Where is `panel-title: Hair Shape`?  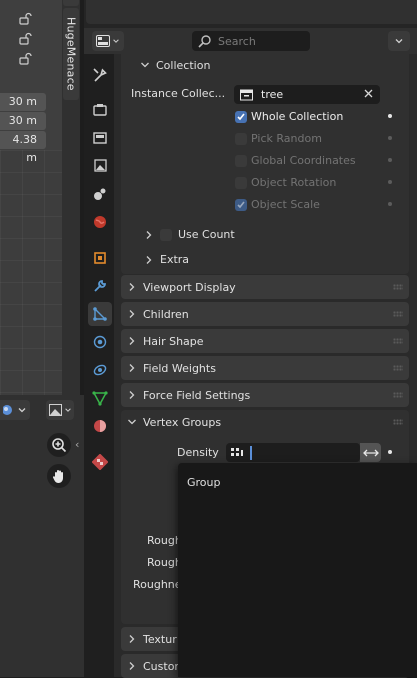 panel-title: Hair Shape is located at coordinates (173, 341).